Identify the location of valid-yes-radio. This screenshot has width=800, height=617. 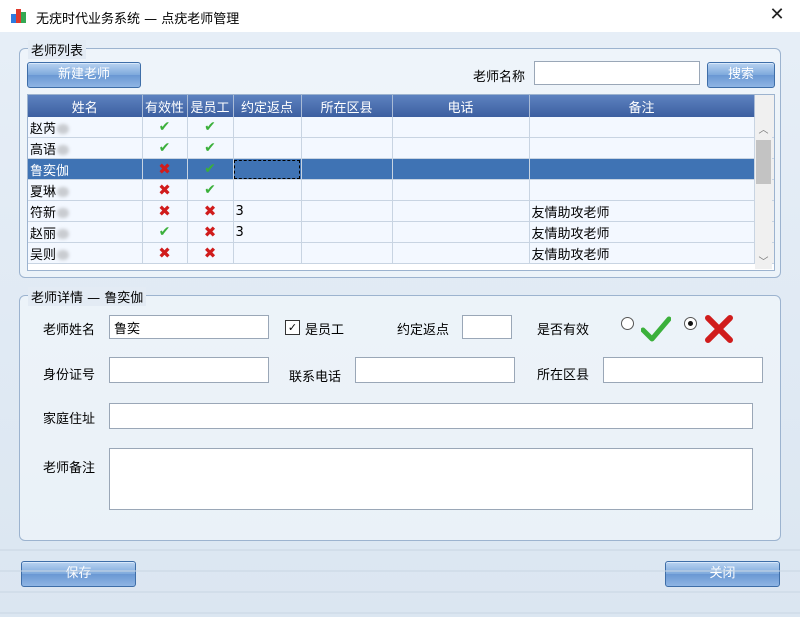
(627, 323).